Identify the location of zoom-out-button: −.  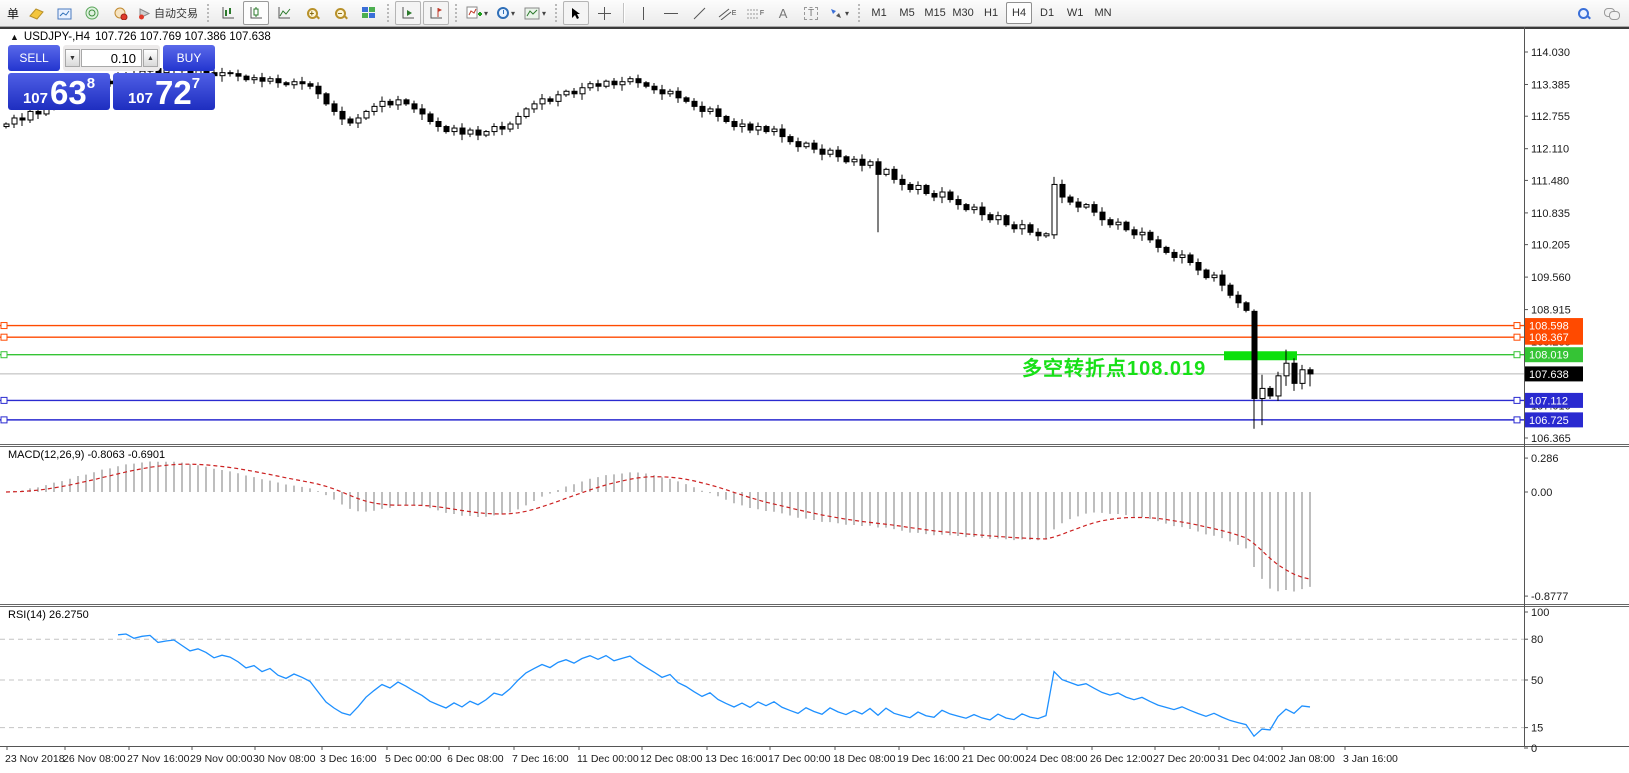
(340, 13).